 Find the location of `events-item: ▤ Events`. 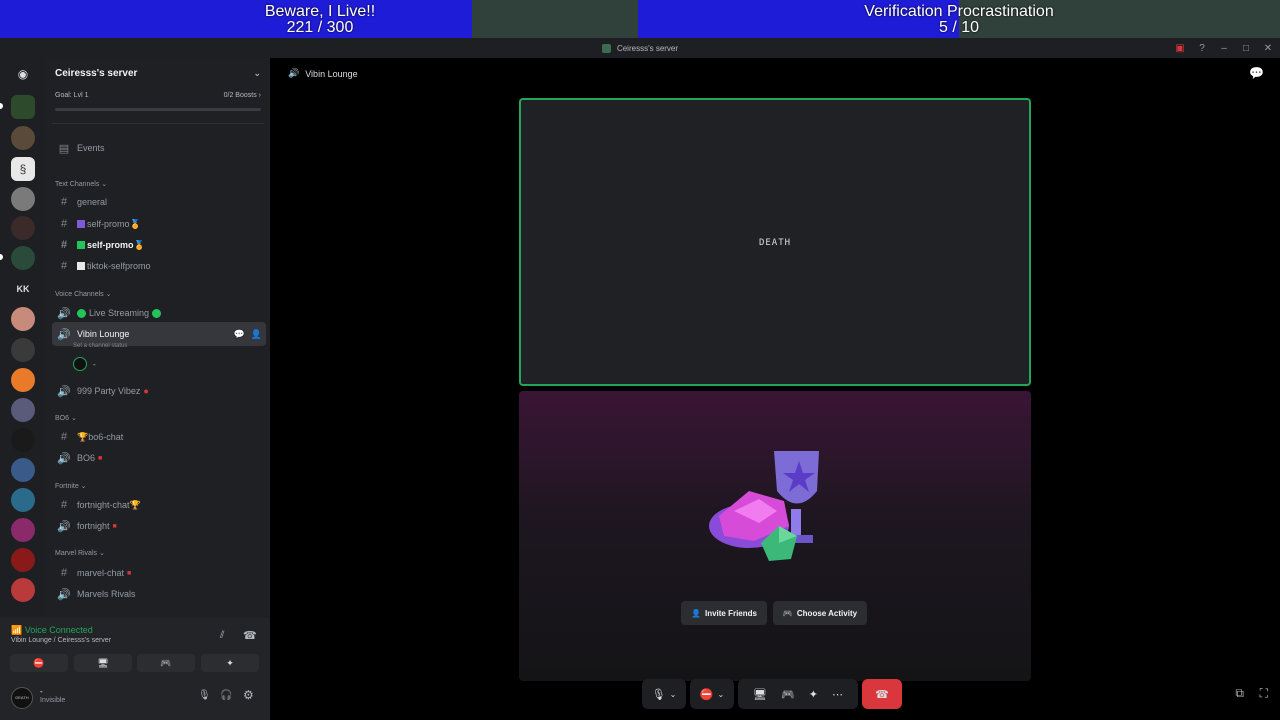

events-item: ▤ Events is located at coordinates (159, 148).